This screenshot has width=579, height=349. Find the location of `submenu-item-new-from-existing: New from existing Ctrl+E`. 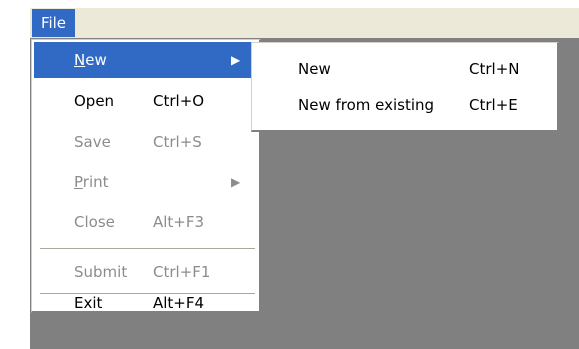

submenu-item-new-from-existing: New from existing Ctrl+E is located at coordinates (404, 105).